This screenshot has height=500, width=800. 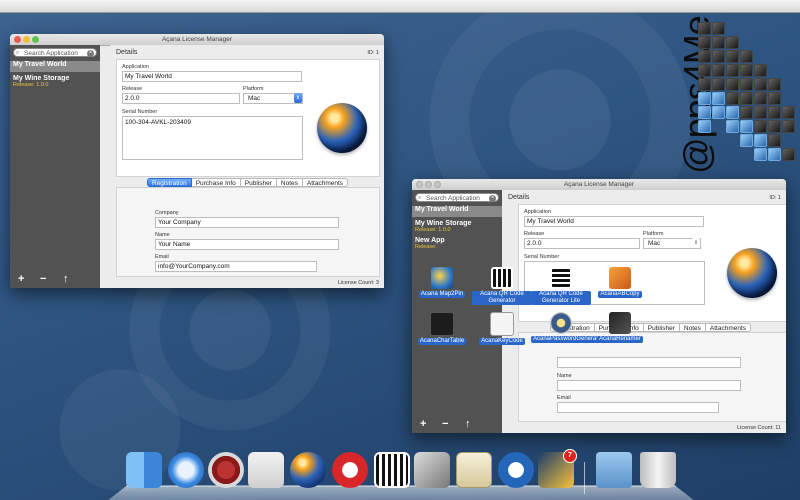 I want to click on desktop-icon-abcopy: AcanaABCopy, so click(x=620, y=282).